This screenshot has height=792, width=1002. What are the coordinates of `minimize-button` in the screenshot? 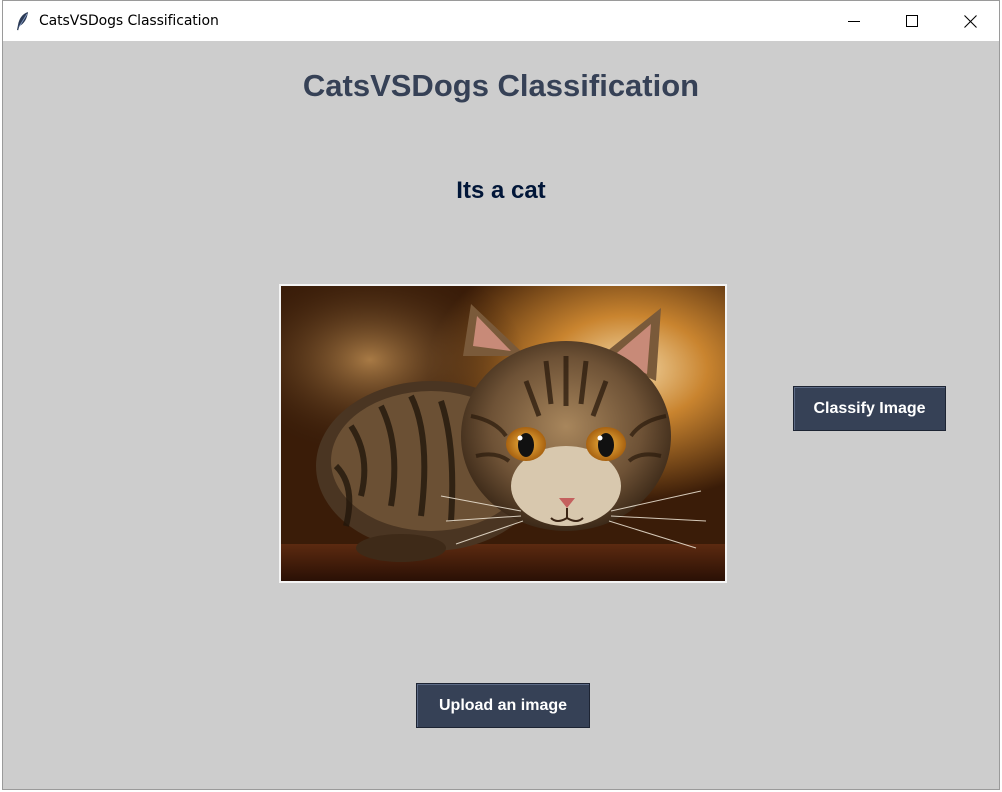 It's located at (854, 21).